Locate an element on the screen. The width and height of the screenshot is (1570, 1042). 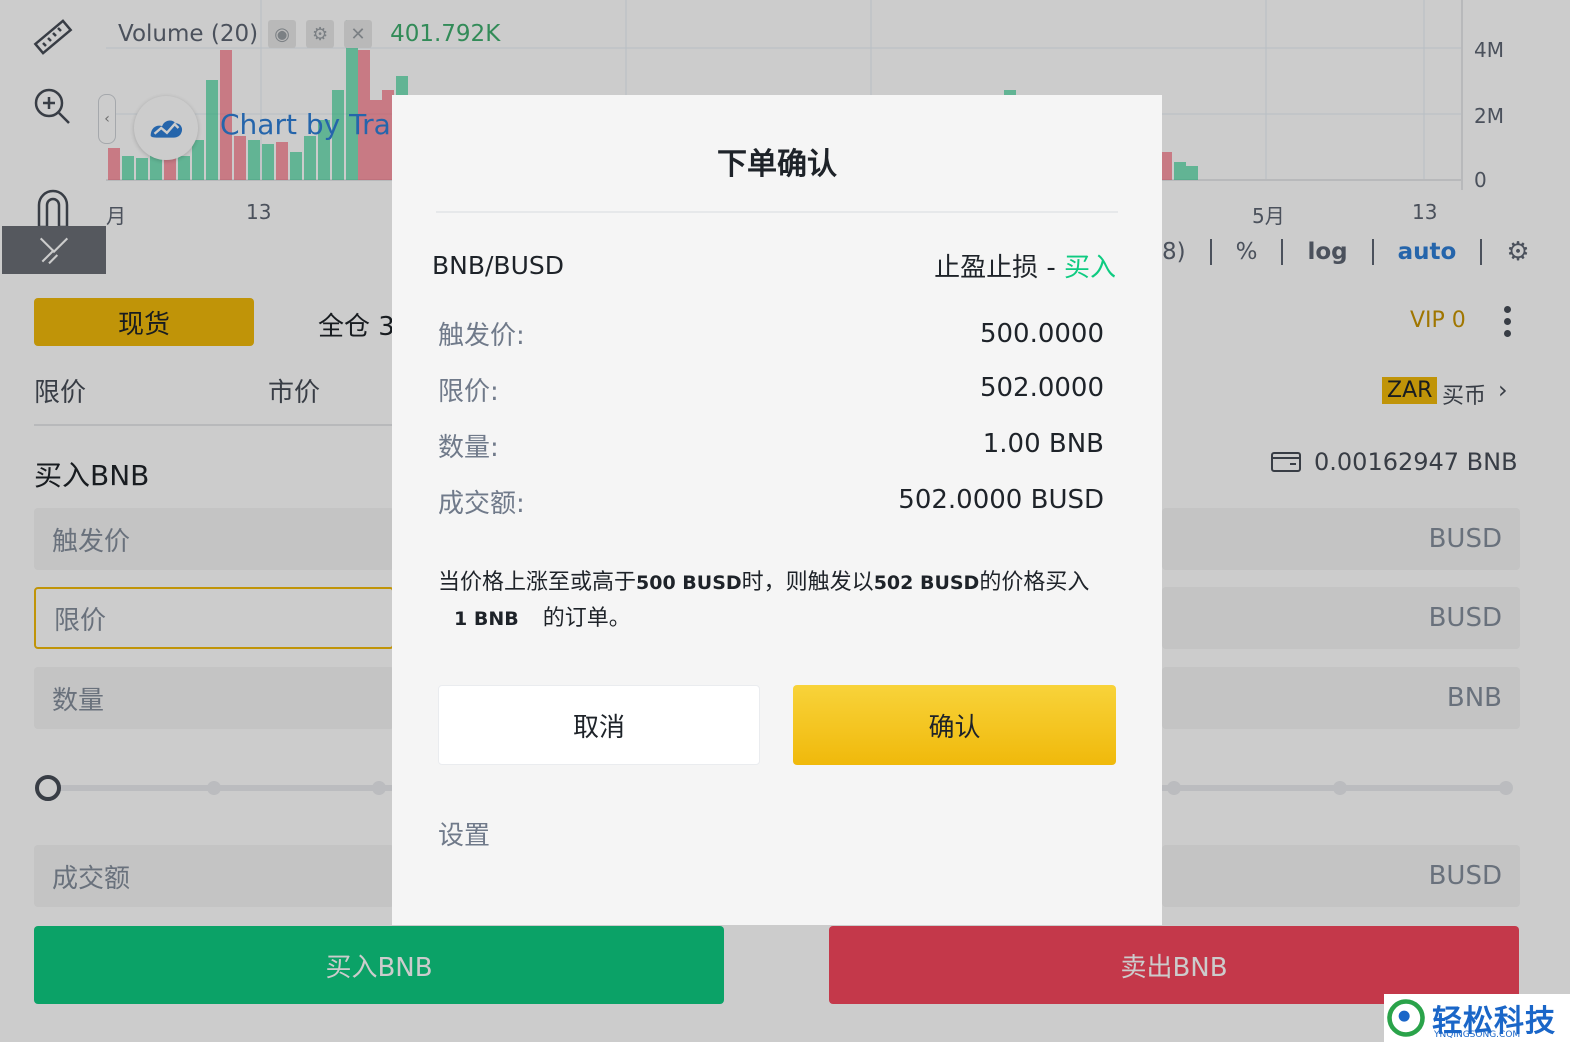
order-type-label: 止盈止损 - is located at coordinates (999, 268).